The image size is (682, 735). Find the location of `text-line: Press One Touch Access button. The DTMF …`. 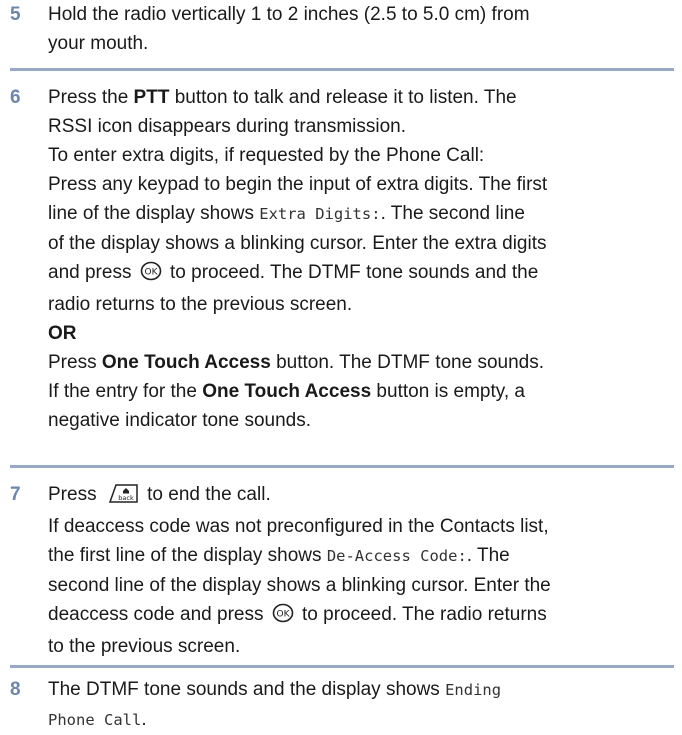

text-line: Press One Touch Access button. The DTMF … is located at coordinates (296, 362).